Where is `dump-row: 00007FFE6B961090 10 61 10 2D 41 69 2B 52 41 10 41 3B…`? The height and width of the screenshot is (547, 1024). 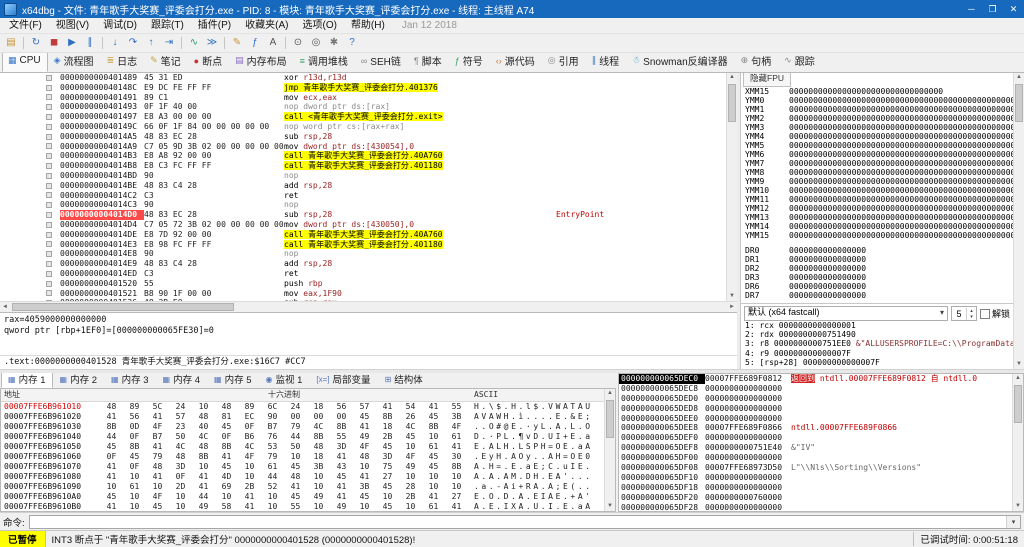
dump-row: 00007FFE6B961090 10 61 10 2D 41 69 2B 52 41 10 41 3B… is located at coordinates (302, 487).